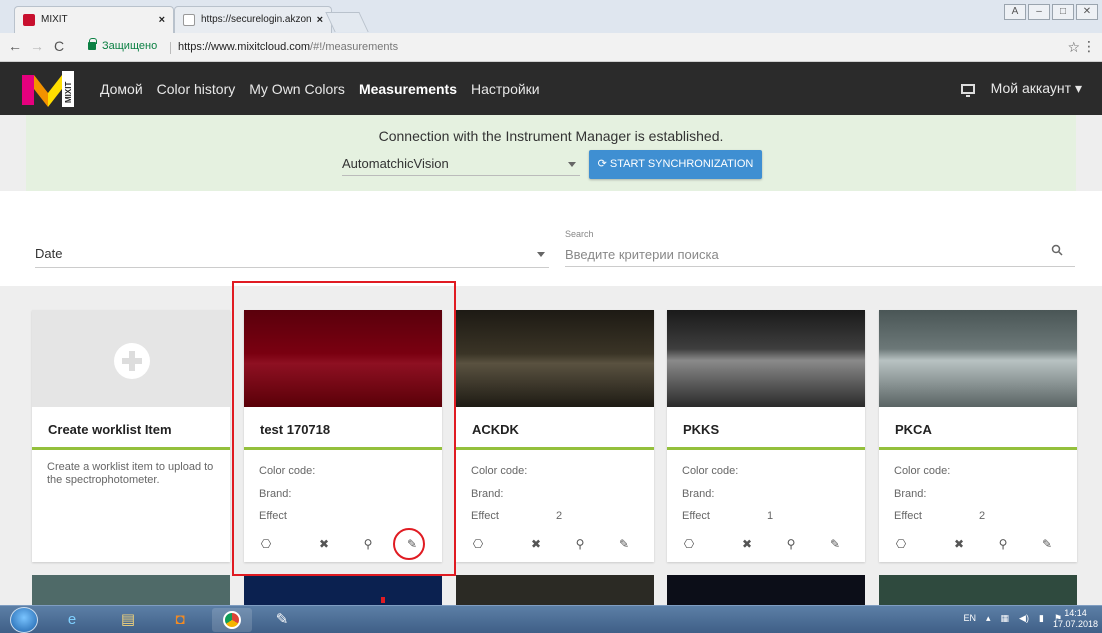 Image resolution: width=1102 pixels, height=633 pixels. What do you see at coordinates (675, 164) in the screenshot?
I see `start-synchronization-button: ⟳ START SYNCHRONIZATION` at bounding box center [675, 164].